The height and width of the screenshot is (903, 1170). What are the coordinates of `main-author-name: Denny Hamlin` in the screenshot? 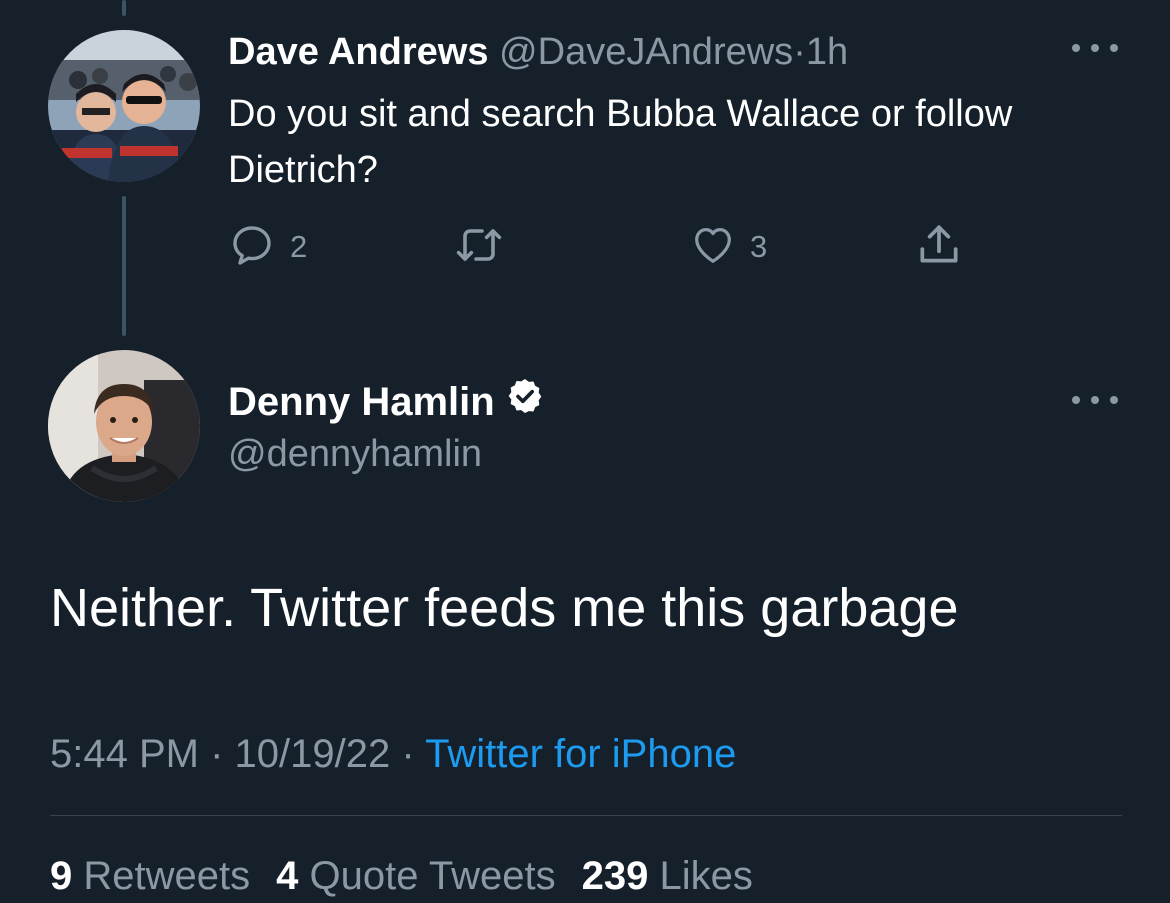 It's located at (361, 402).